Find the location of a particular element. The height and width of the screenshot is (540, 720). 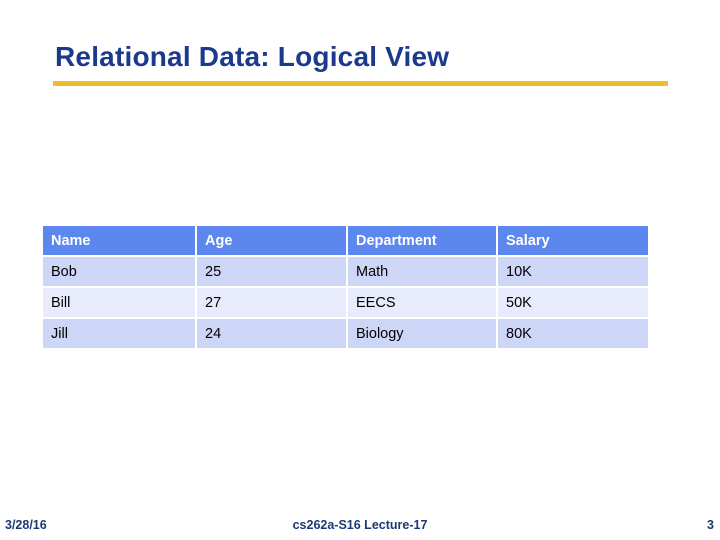

footer-page-number: 3 is located at coordinates (710, 525).